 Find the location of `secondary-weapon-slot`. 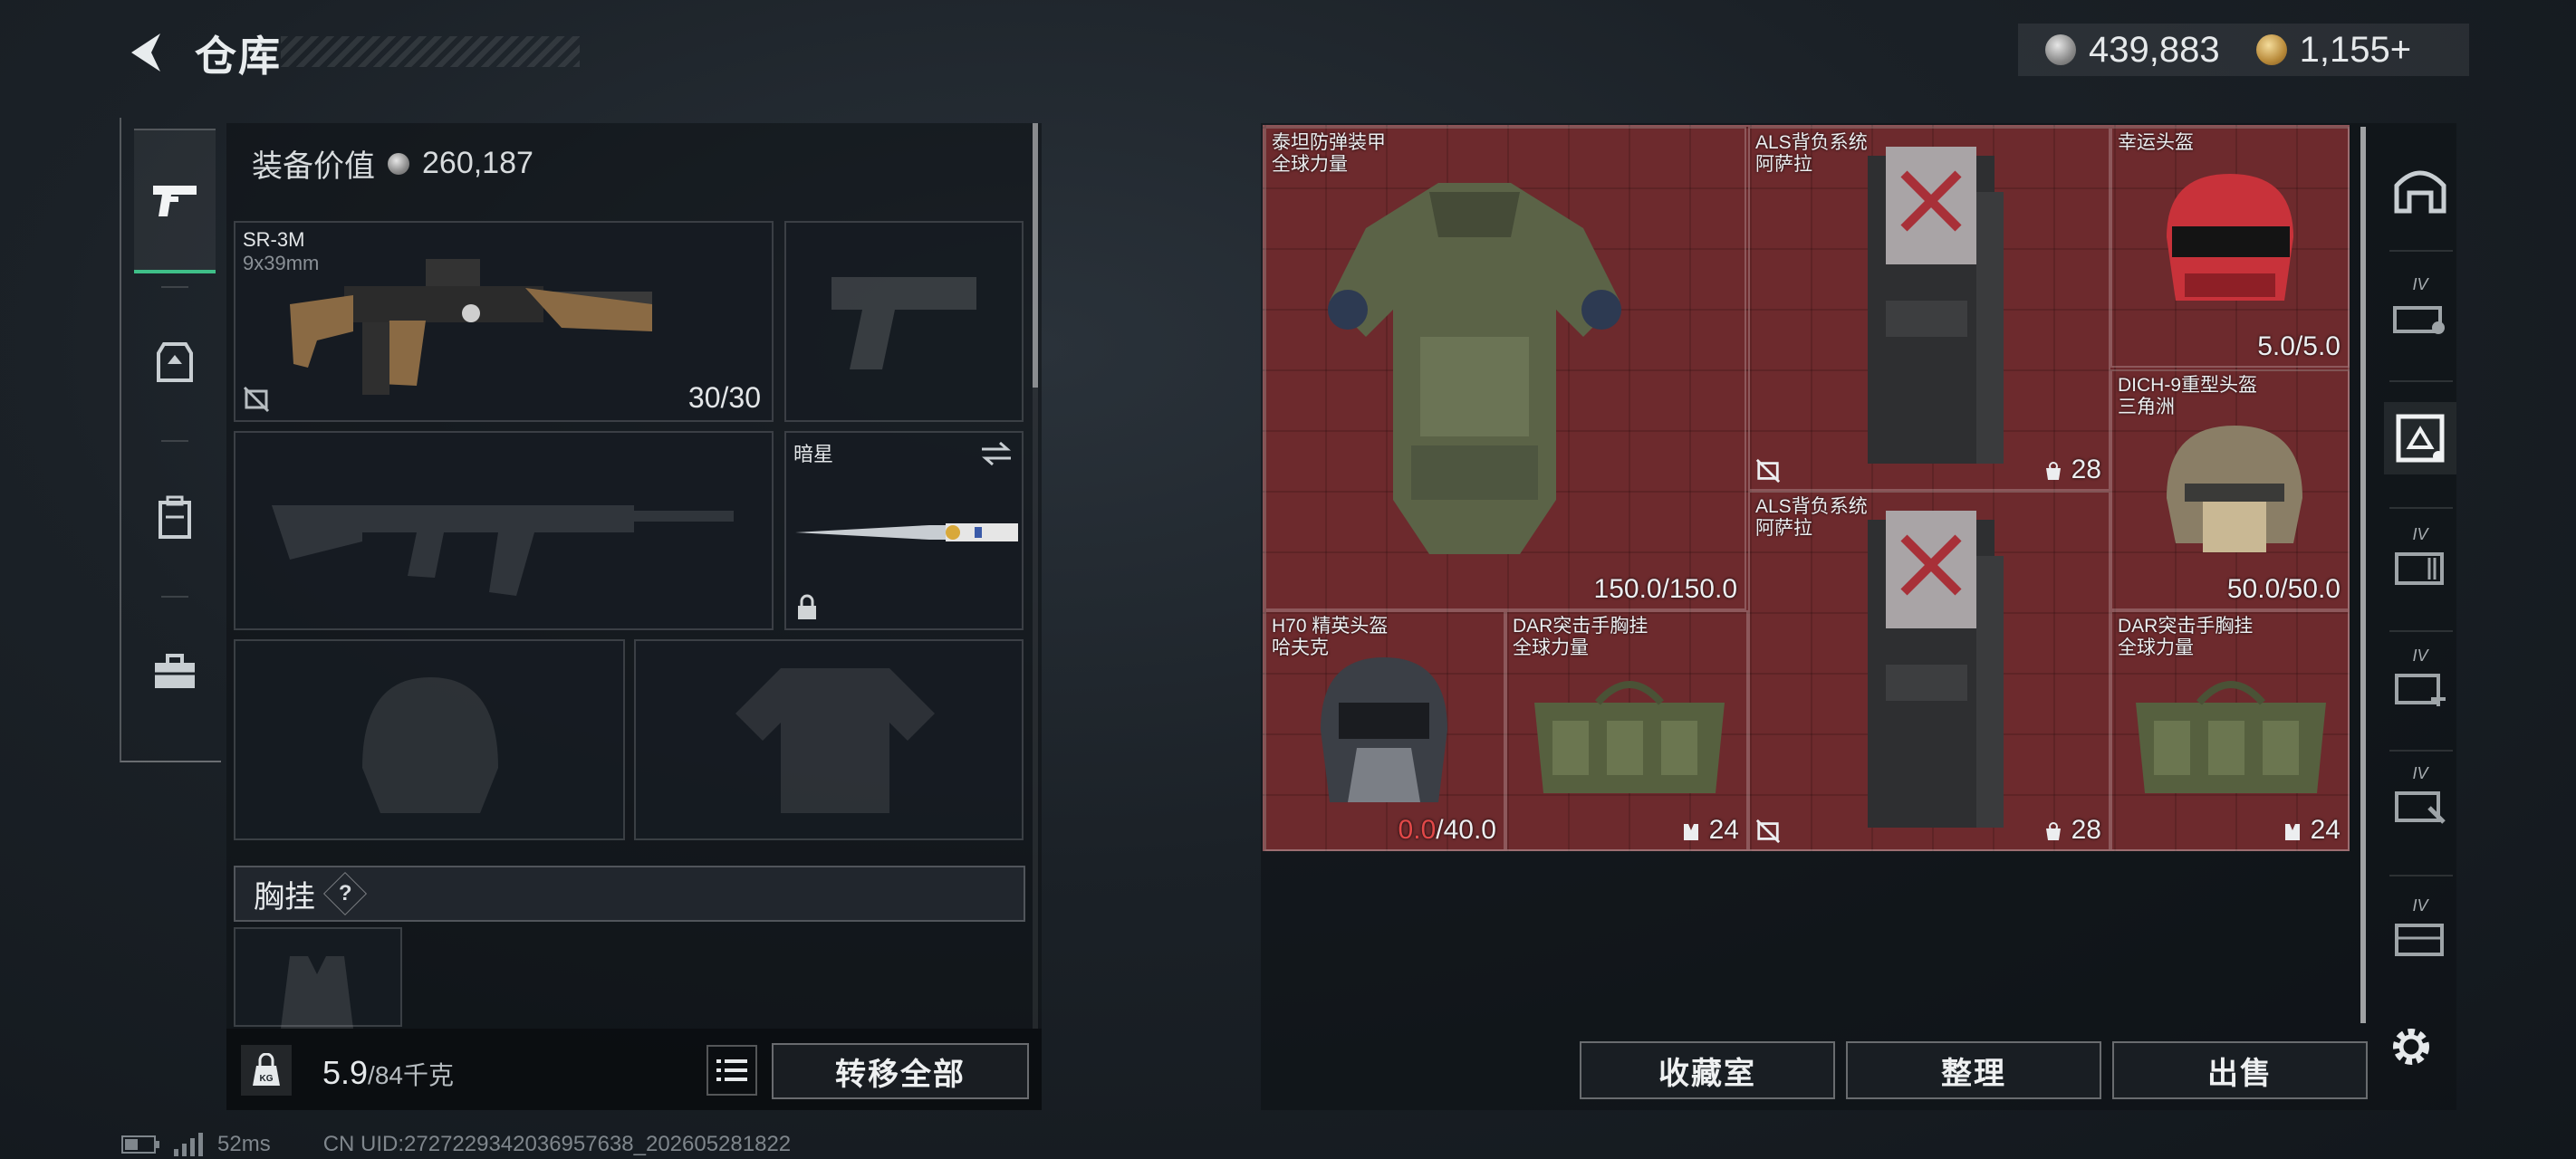

secondary-weapon-slot is located at coordinates (504, 531).